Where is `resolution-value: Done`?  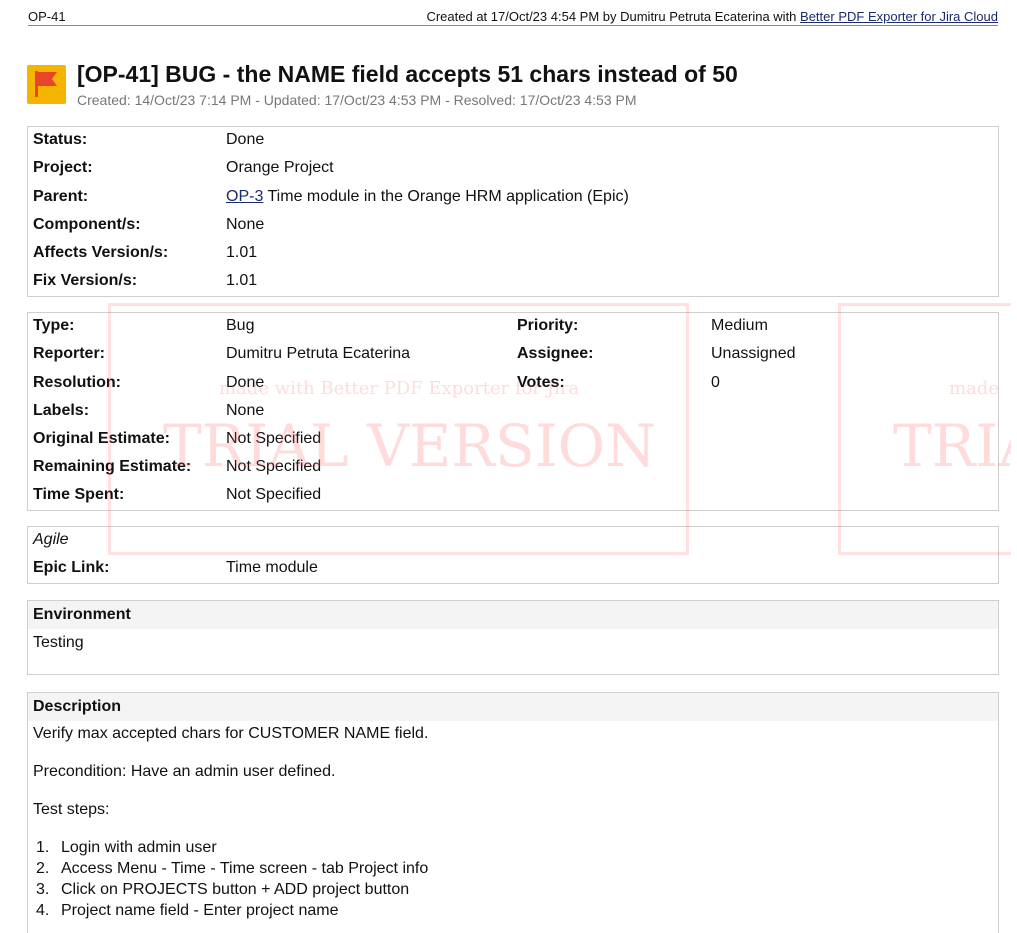 resolution-value: Done is located at coordinates (245, 382).